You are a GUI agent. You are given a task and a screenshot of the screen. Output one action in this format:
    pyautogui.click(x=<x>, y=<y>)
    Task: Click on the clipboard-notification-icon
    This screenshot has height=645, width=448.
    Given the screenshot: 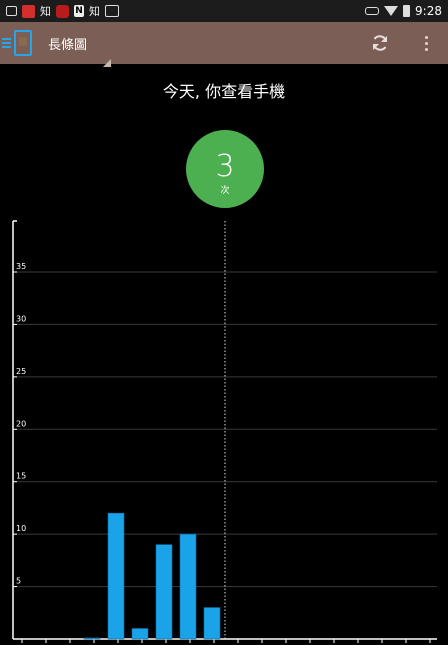 What is the action you would take?
    pyautogui.click(x=112, y=11)
    